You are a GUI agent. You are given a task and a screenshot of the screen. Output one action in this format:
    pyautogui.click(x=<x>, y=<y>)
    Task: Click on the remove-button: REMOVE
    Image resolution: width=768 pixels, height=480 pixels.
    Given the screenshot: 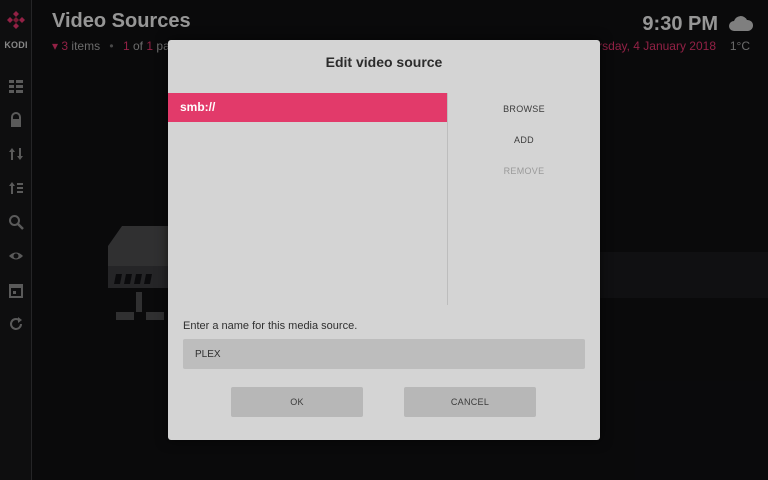 What is the action you would take?
    pyautogui.click(x=524, y=171)
    